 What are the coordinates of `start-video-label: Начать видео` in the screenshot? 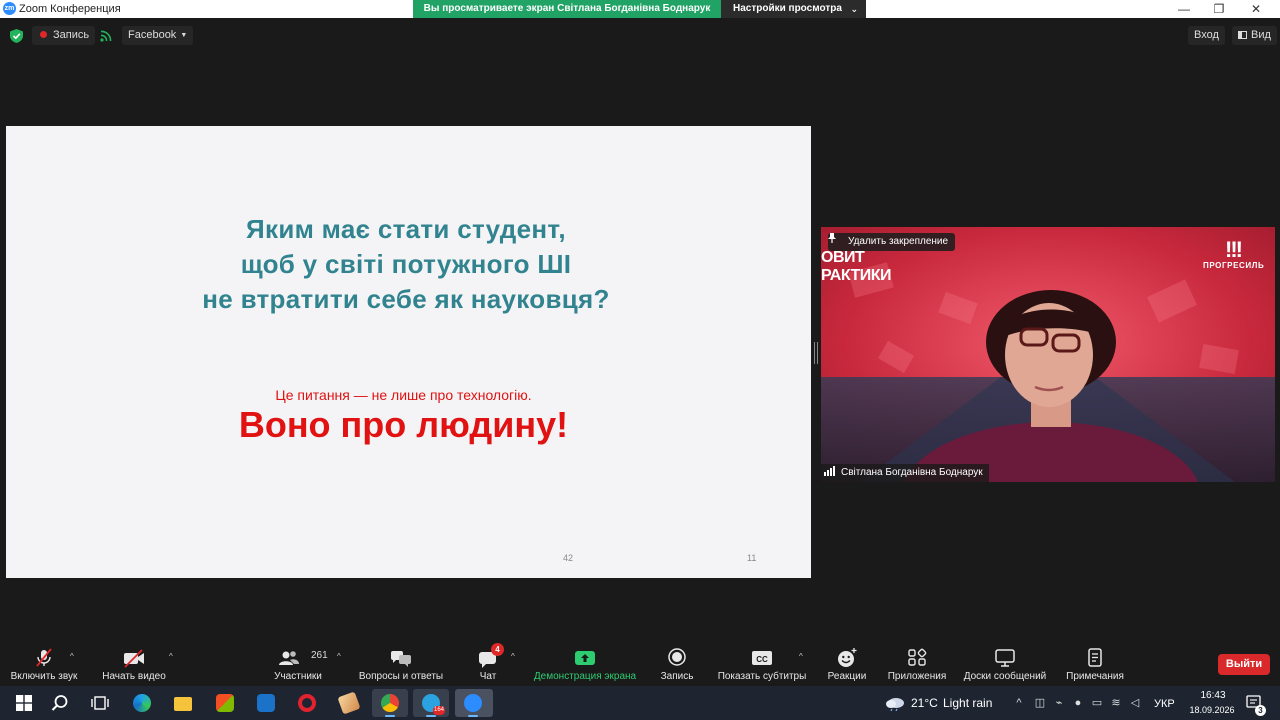 It's located at (134, 676).